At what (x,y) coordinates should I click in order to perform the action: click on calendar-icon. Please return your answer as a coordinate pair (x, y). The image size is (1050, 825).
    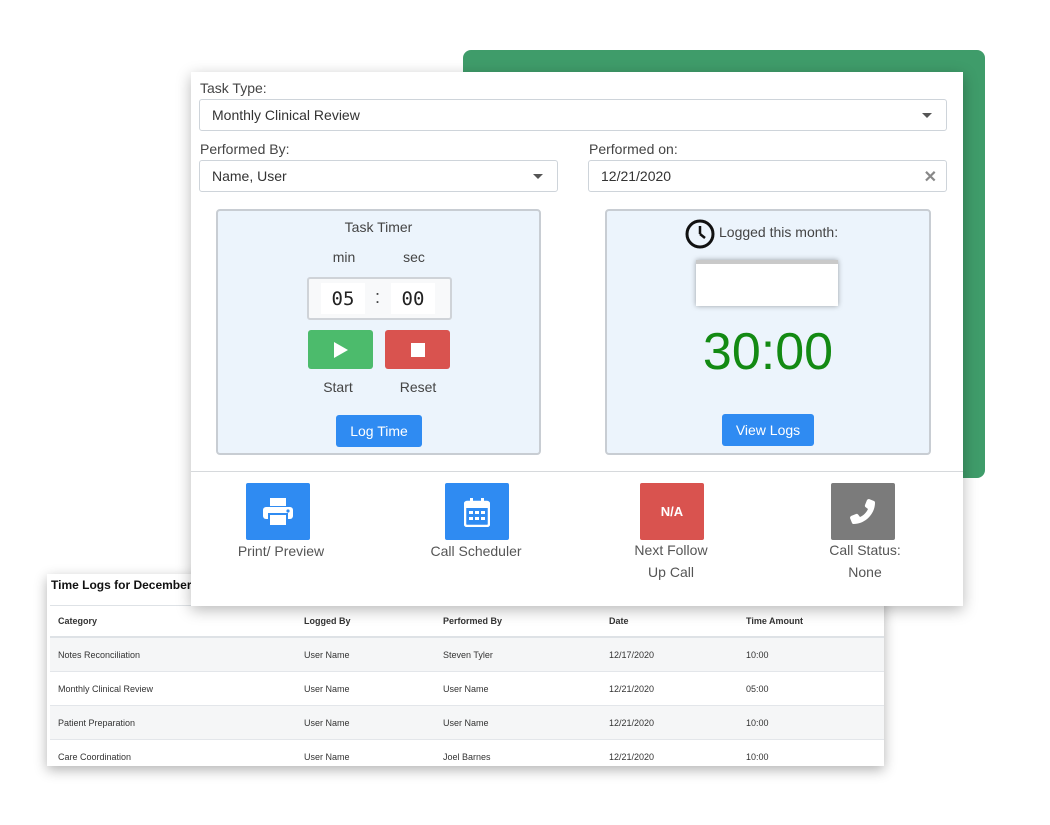
    Looking at the image, I should click on (477, 512).